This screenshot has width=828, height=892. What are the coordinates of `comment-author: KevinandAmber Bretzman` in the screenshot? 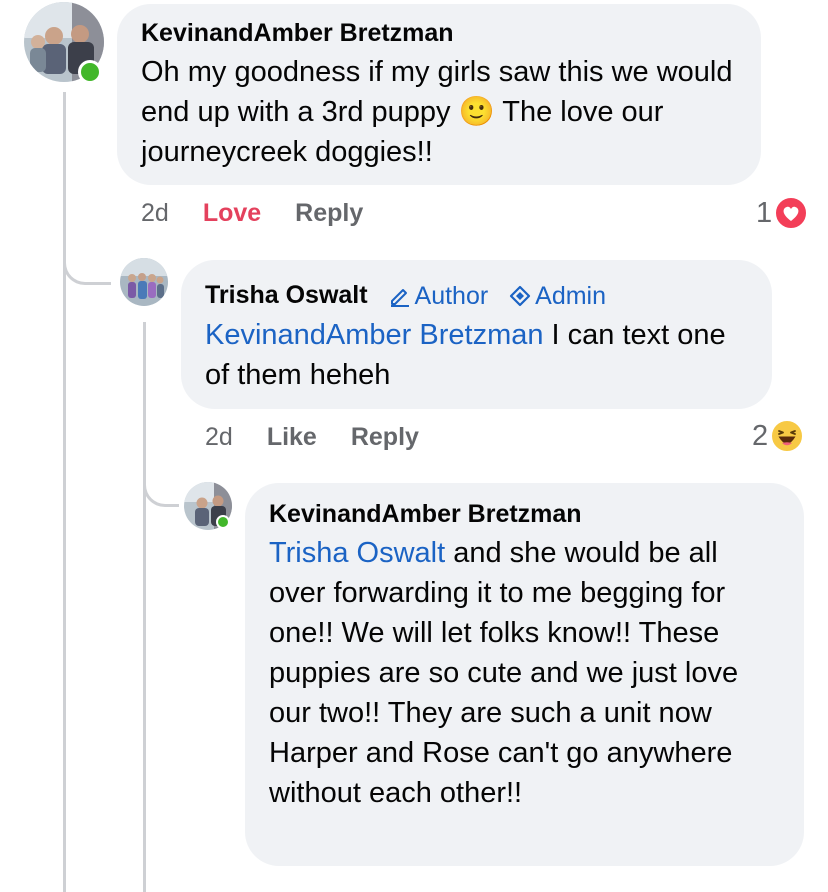 It's located at (439, 33).